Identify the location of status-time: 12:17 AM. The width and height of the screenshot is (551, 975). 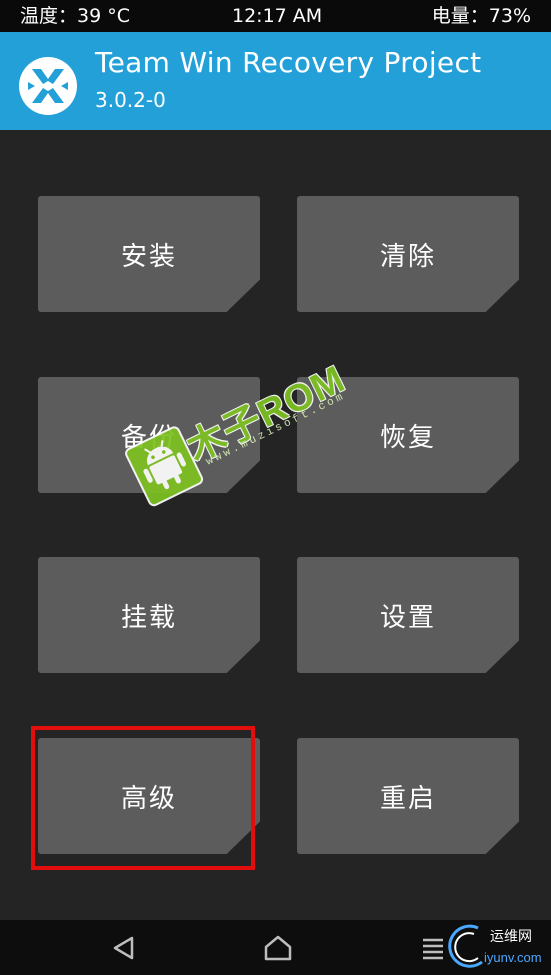
(277, 16).